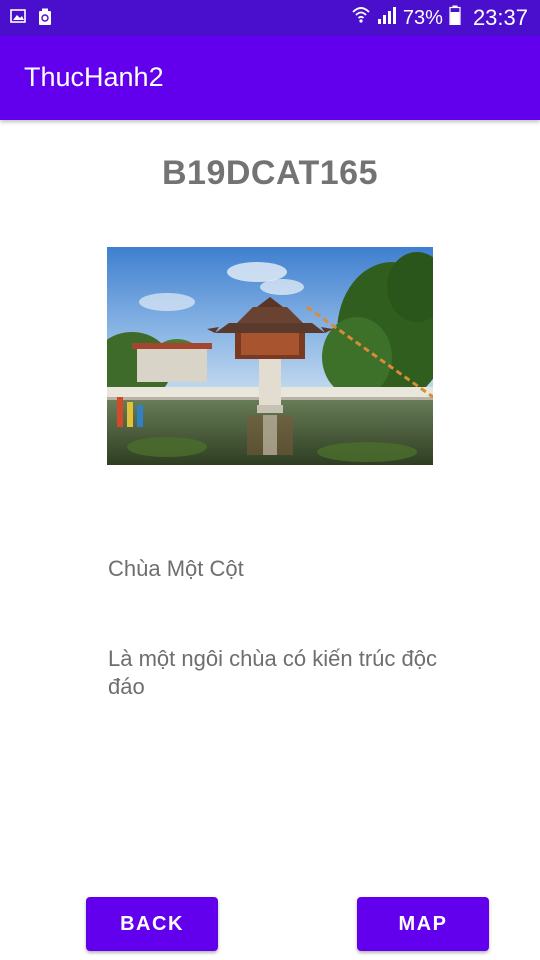  What do you see at coordinates (422, 17) in the screenshot?
I see `battery-percent: 73%` at bounding box center [422, 17].